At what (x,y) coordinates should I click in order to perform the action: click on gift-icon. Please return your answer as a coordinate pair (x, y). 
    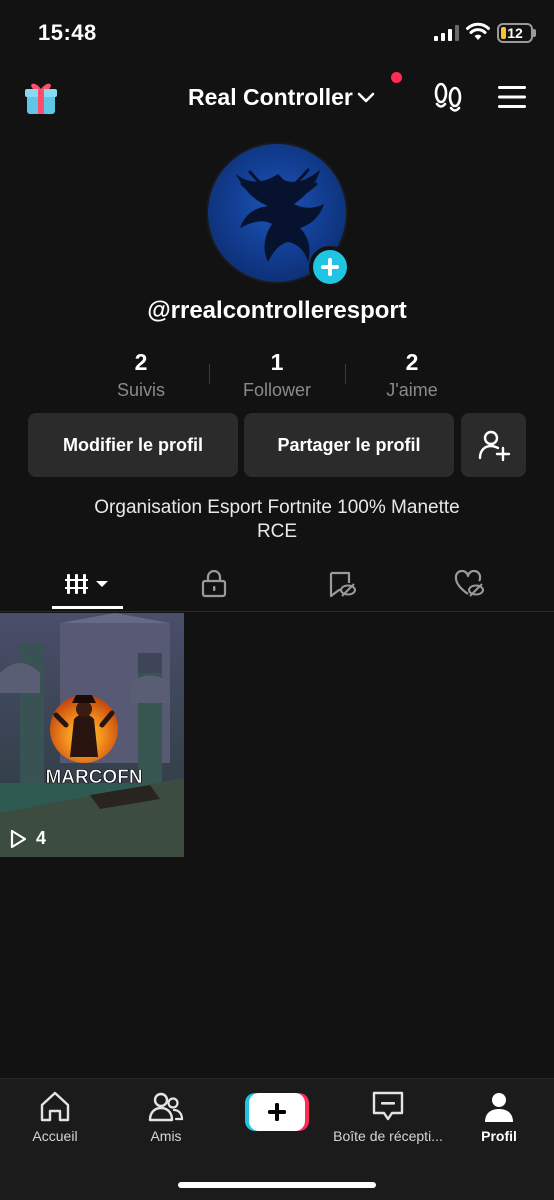
    Looking at the image, I should click on (41, 98).